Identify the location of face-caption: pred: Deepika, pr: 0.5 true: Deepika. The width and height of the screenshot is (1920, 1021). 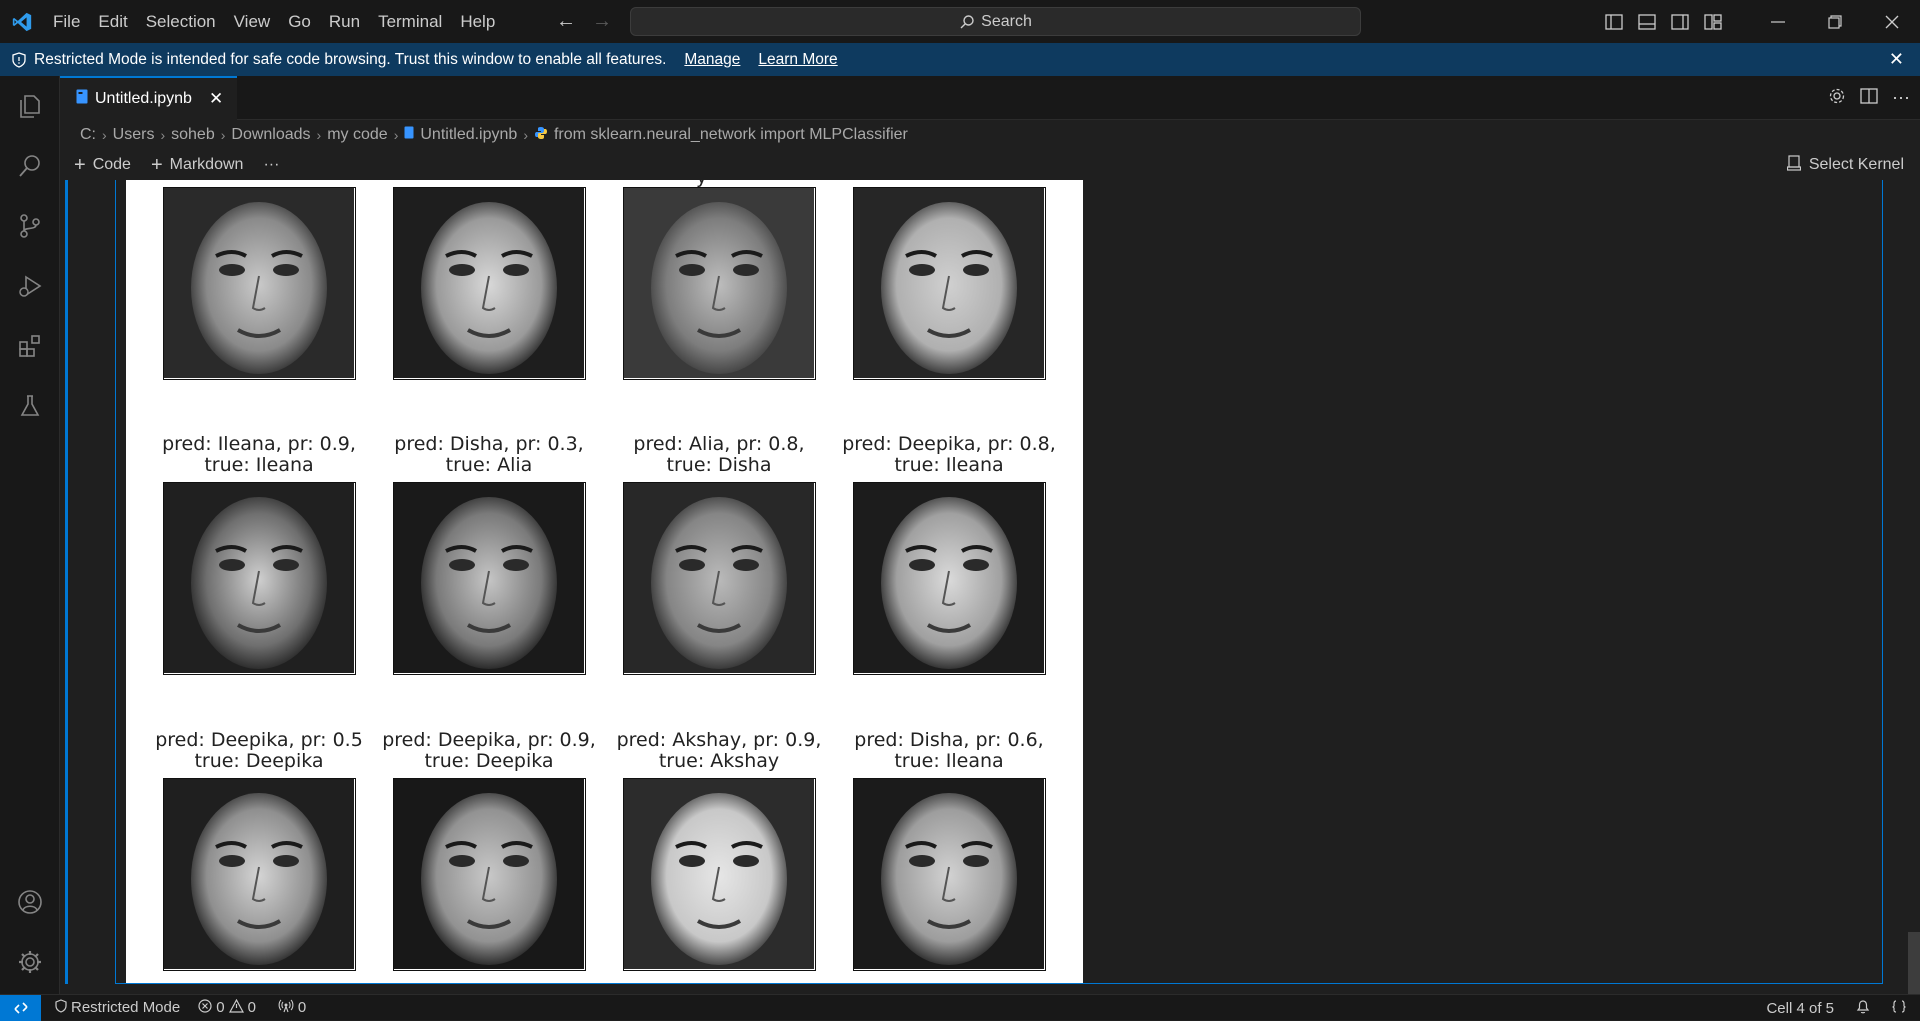
(259, 751).